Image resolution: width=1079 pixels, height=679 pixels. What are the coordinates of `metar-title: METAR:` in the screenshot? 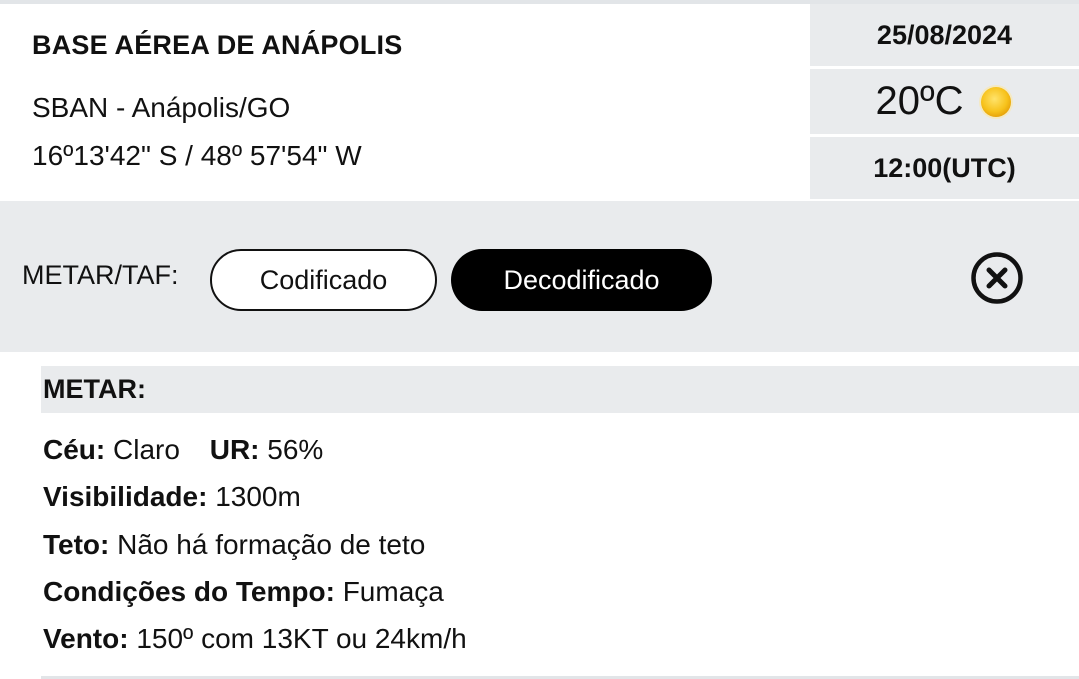 It's located at (94, 389).